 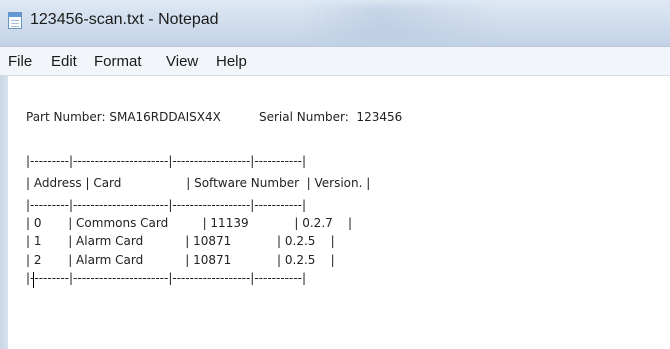 I want to click on menu-file: File, so click(x=20, y=61).